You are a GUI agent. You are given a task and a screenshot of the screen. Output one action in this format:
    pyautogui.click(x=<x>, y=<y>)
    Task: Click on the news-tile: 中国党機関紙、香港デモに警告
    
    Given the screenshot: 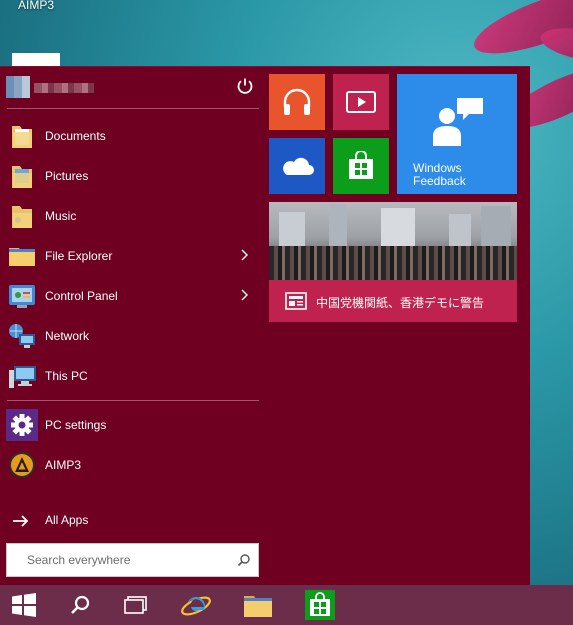 What is the action you would take?
    pyautogui.click(x=393, y=262)
    